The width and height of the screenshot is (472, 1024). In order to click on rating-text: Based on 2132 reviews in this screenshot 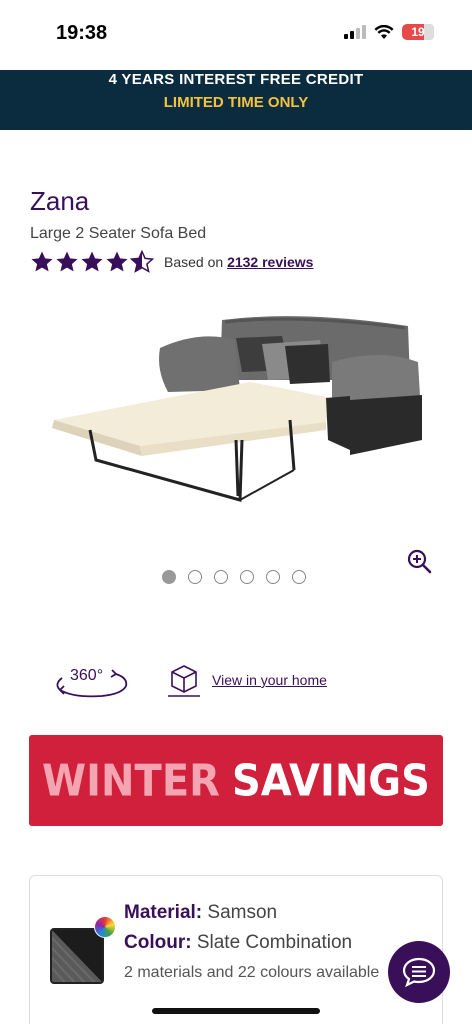, I will do `click(238, 262)`.